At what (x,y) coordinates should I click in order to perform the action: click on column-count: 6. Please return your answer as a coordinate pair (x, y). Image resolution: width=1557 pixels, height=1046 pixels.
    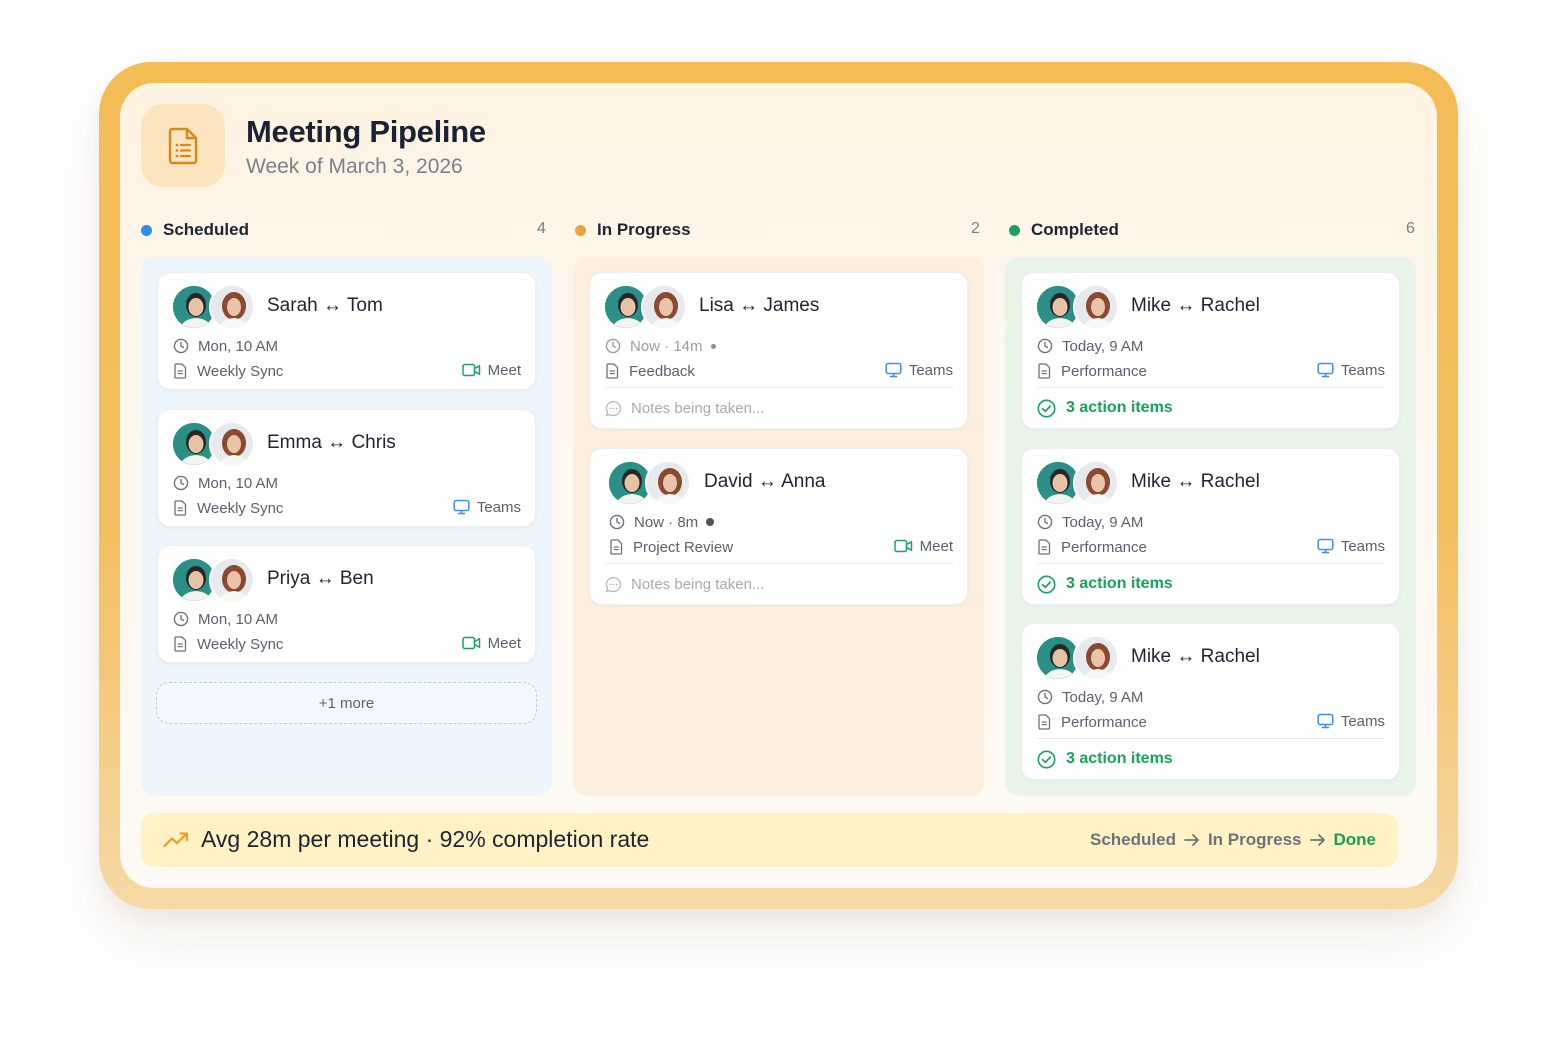
    Looking at the image, I should click on (1410, 228).